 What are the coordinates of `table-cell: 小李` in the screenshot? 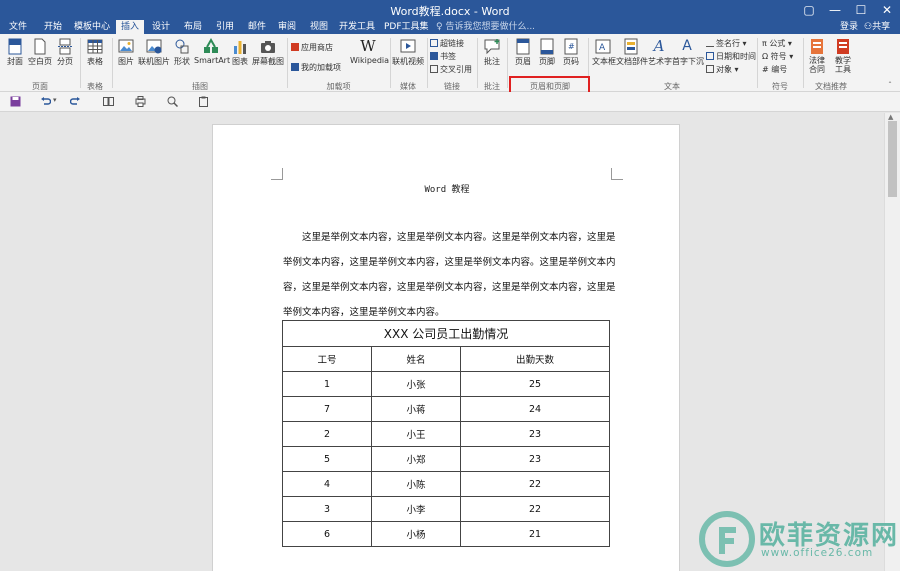 It's located at (416, 509).